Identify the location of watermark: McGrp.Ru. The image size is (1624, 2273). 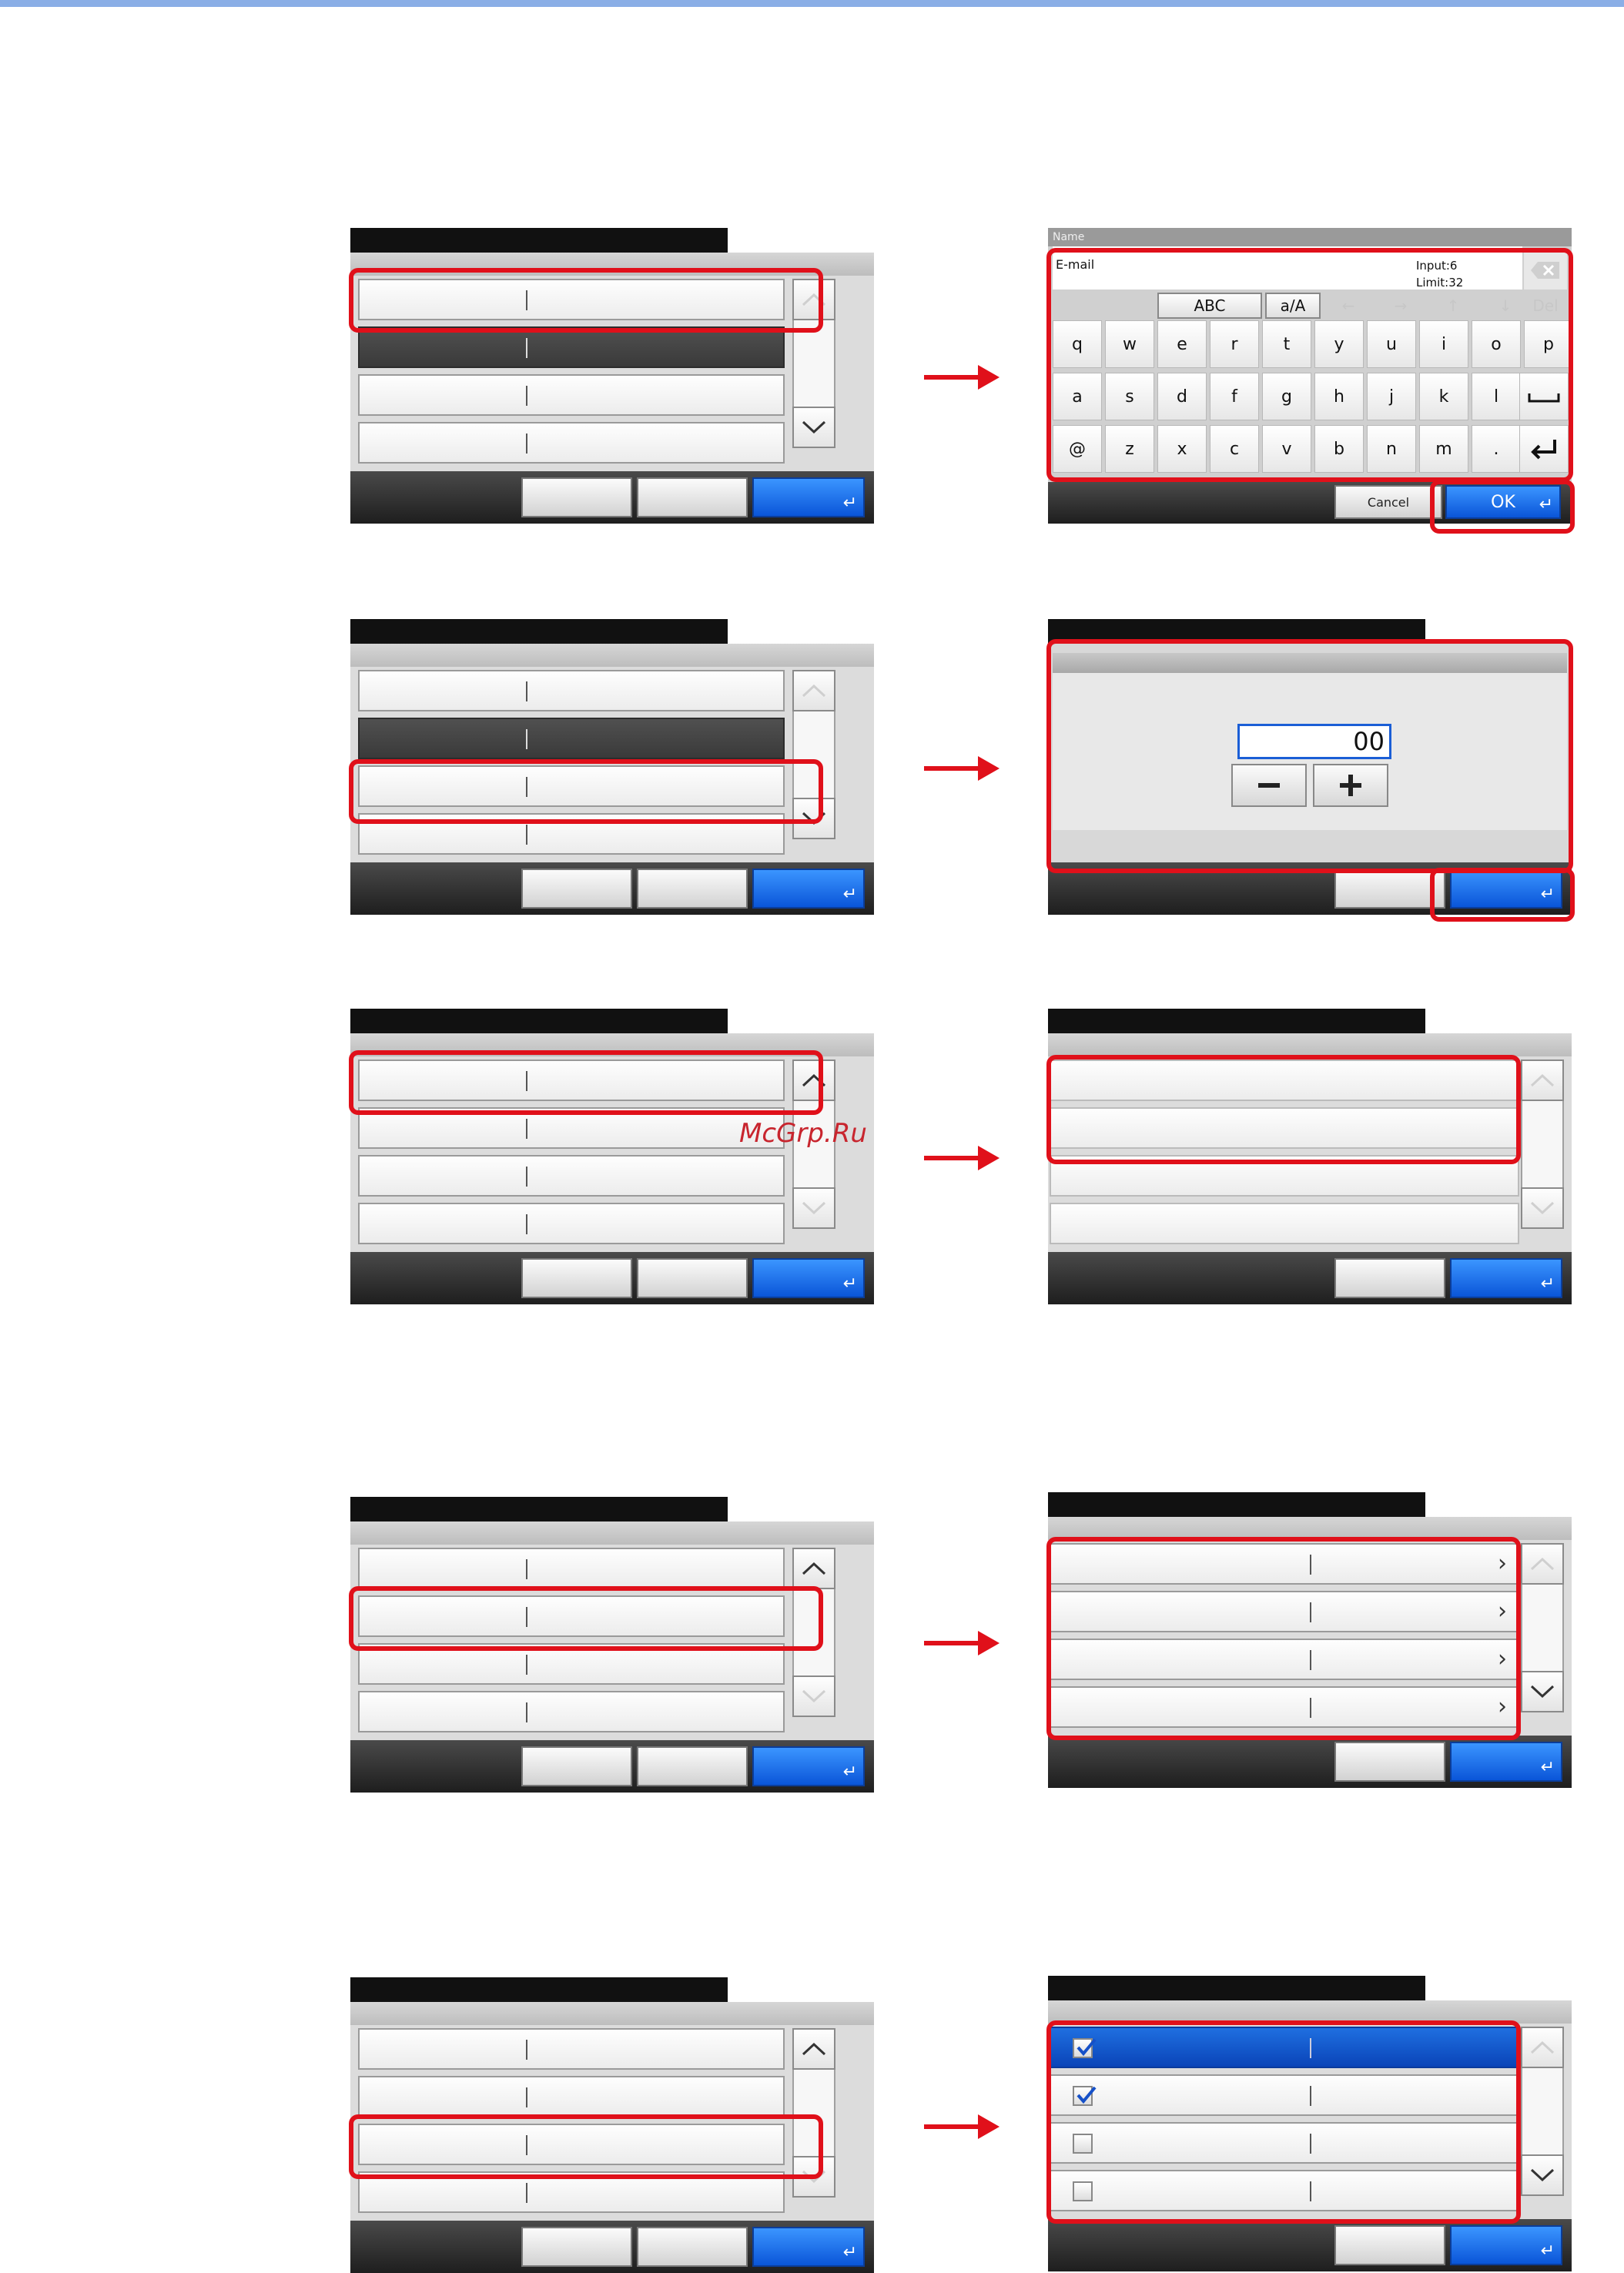
(803, 1133).